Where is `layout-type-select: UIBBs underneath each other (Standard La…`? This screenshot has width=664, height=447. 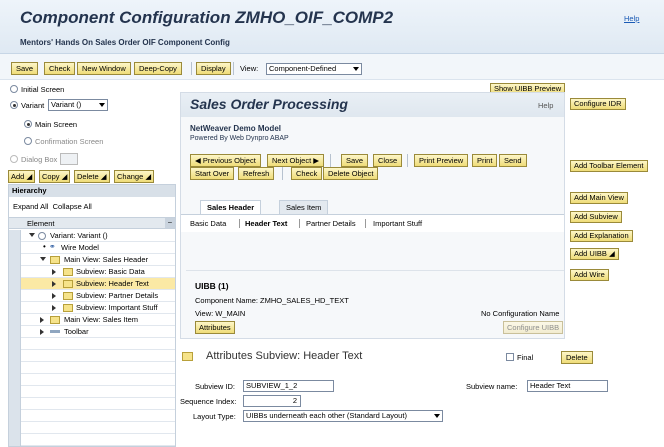
layout-type-select: UIBBs underneath each other (Standard La… is located at coordinates (343, 416).